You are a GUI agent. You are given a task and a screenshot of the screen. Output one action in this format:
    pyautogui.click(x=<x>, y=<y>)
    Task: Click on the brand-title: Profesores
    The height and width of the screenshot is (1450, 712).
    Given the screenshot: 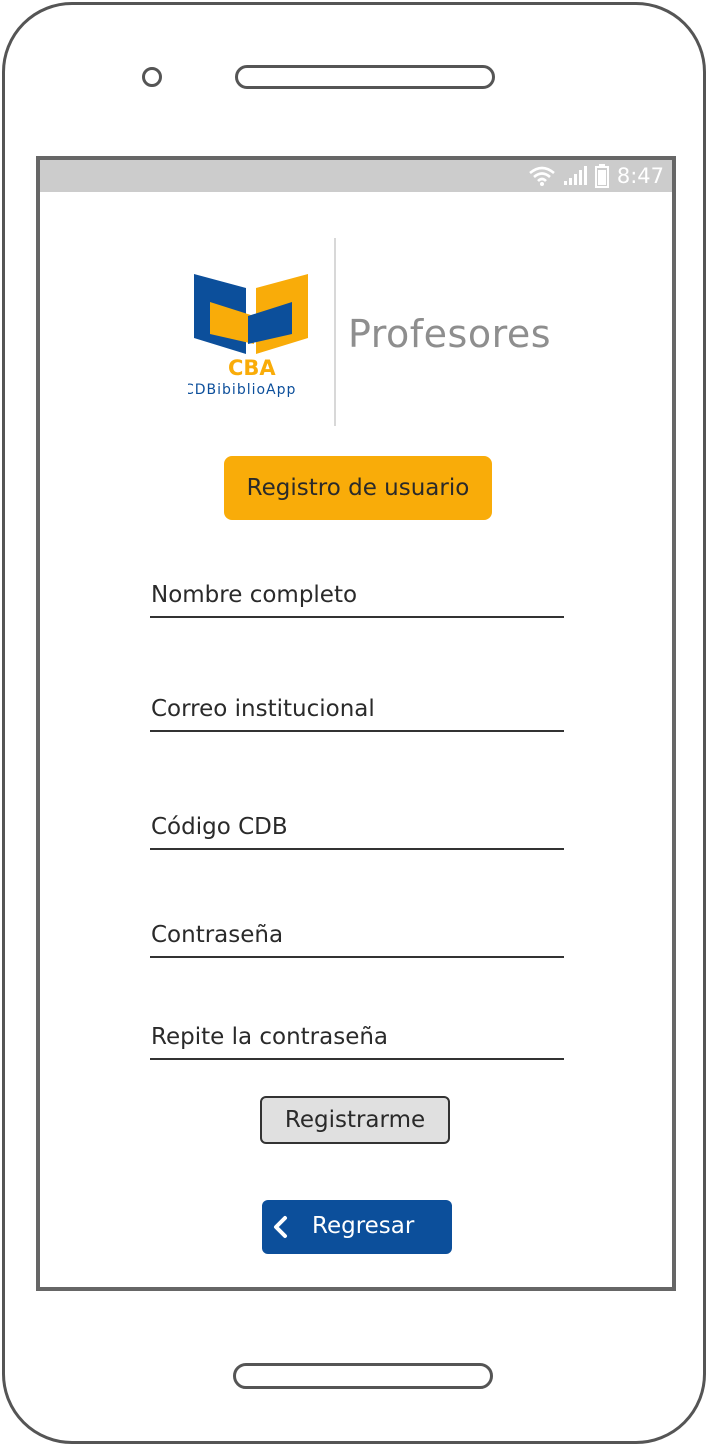 What is the action you would take?
    pyautogui.click(x=450, y=334)
    